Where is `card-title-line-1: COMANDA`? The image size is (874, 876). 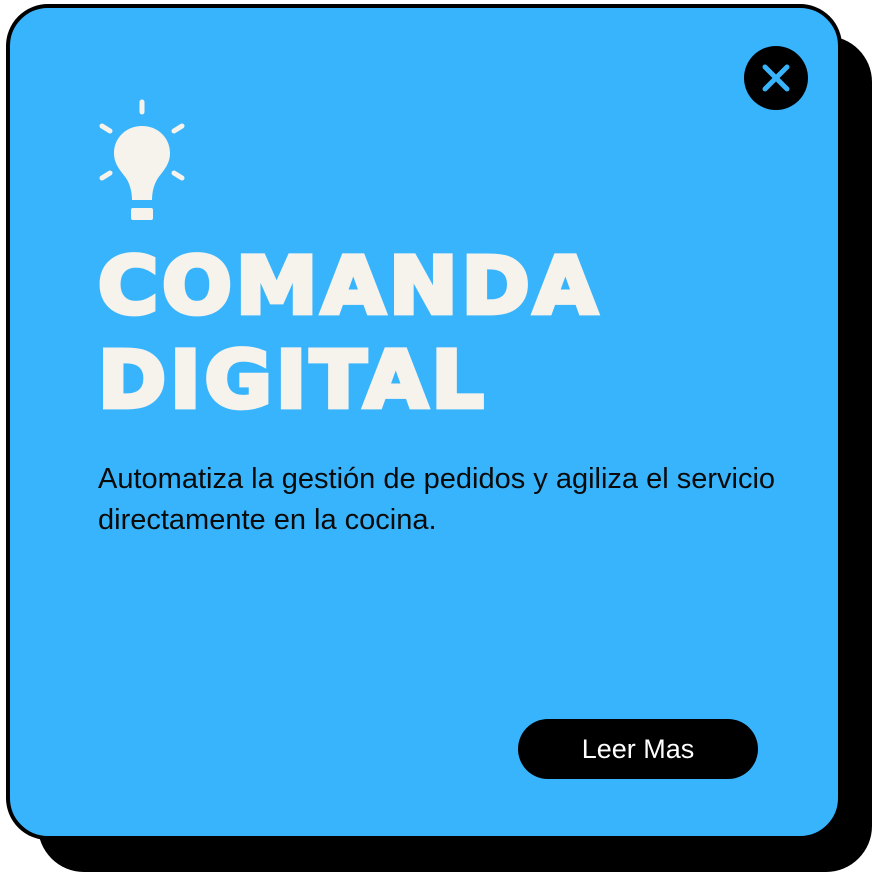
card-title-line-1: COMANDA is located at coordinates (349, 287).